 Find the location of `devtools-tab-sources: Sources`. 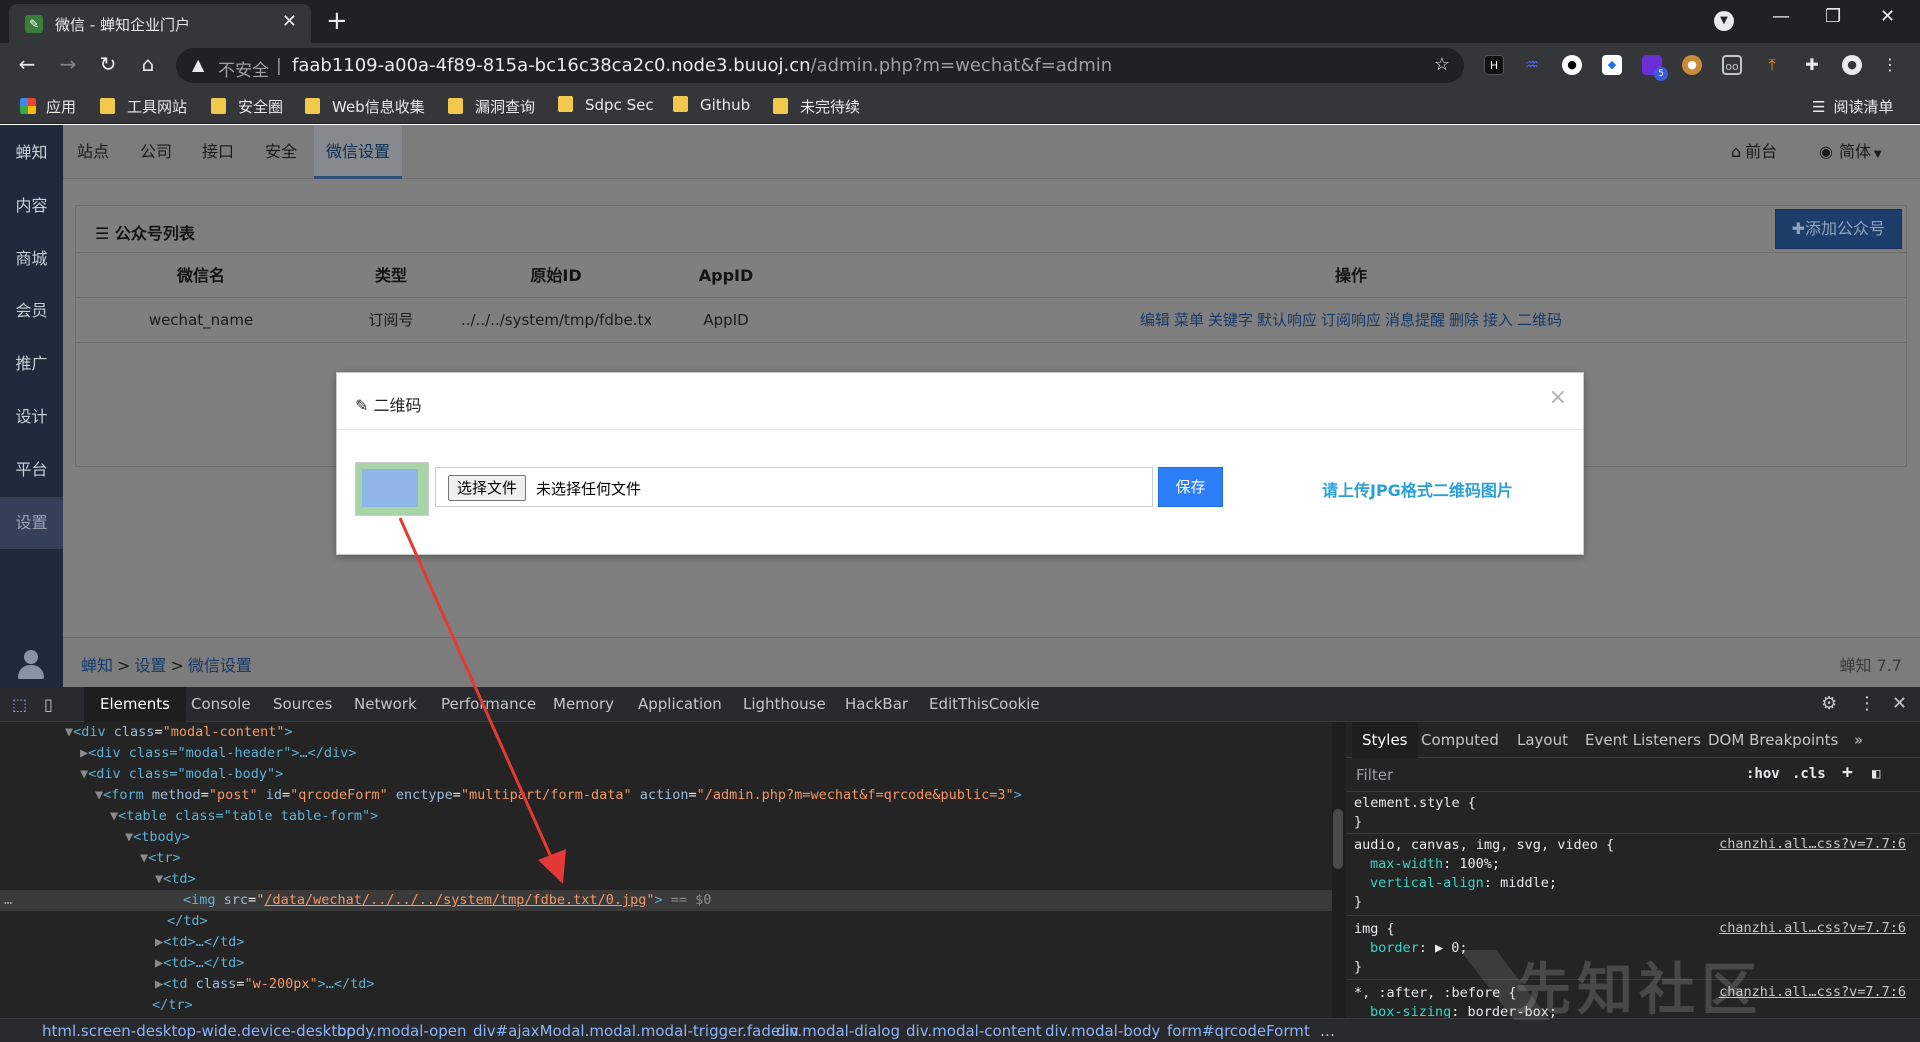

devtools-tab-sources: Sources is located at coordinates (302, 704).